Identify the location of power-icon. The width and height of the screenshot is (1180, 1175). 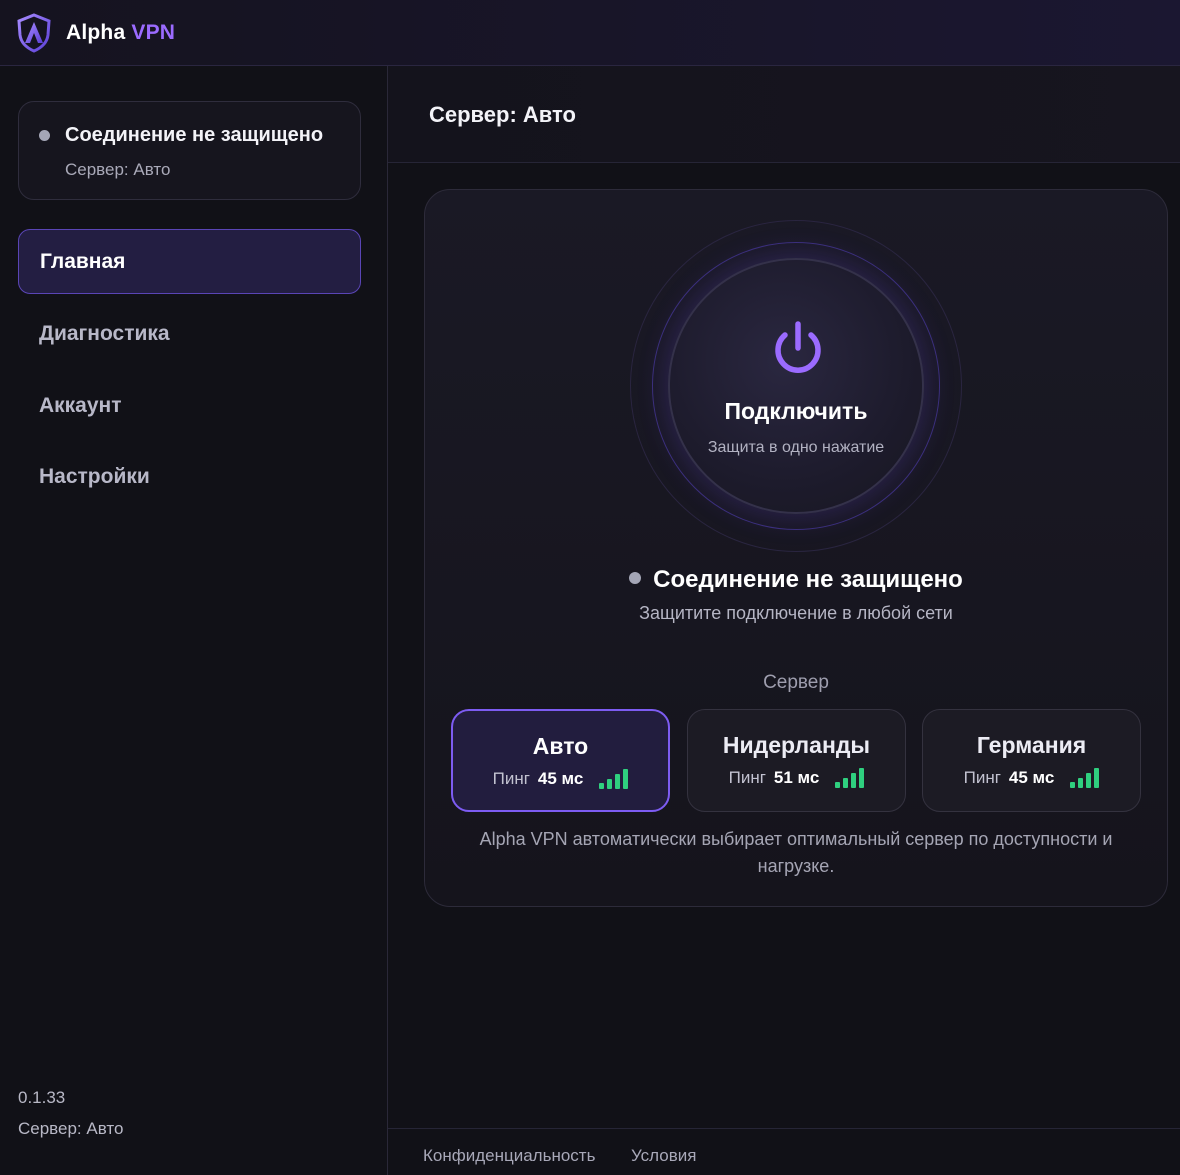
(798, 347).